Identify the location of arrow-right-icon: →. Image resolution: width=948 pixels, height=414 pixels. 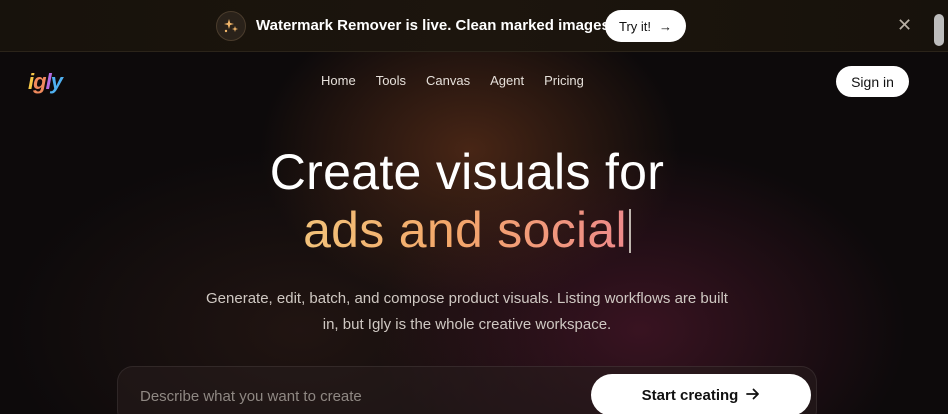
(666, 26).